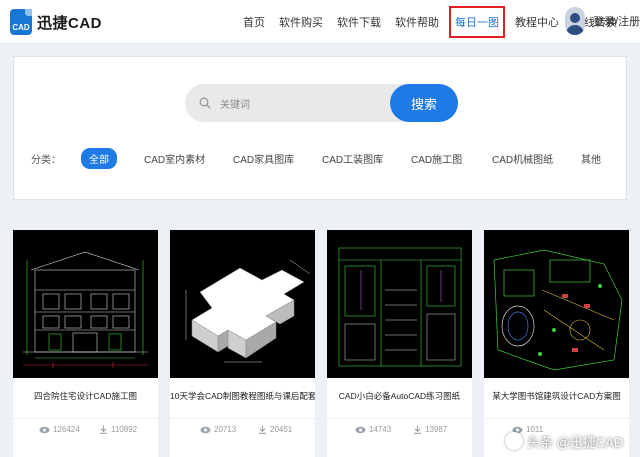 The image size is (640, 457). Describe the element at coordinates (424, 103) in the screenshot. I see `search-button: 搜索` at that location.